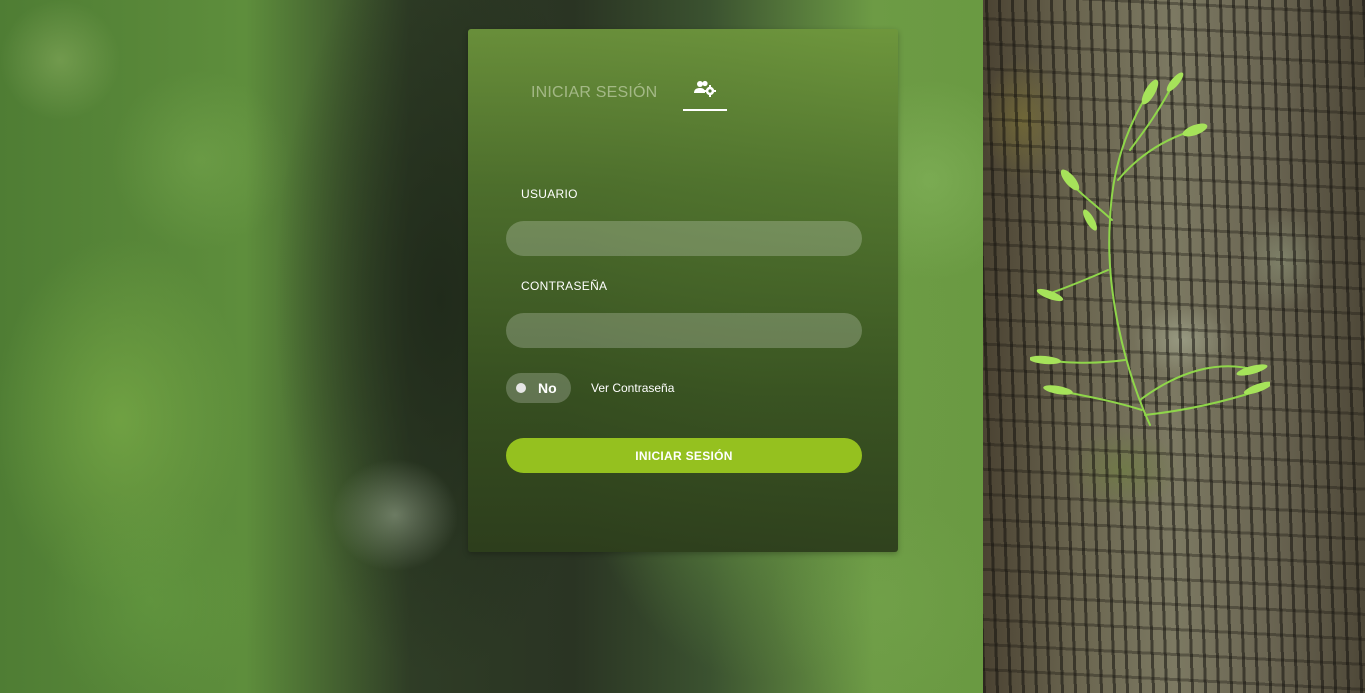  What do you see at coordinates (684, 330) in the screenshot?
I see `password-input` at bounding box center [684, 330].